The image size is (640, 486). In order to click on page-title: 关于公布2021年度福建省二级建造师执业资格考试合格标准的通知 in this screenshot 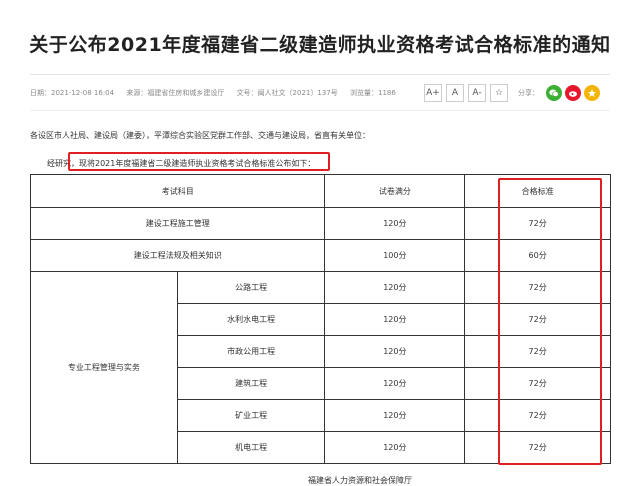, I will do `click(320, 45)`.